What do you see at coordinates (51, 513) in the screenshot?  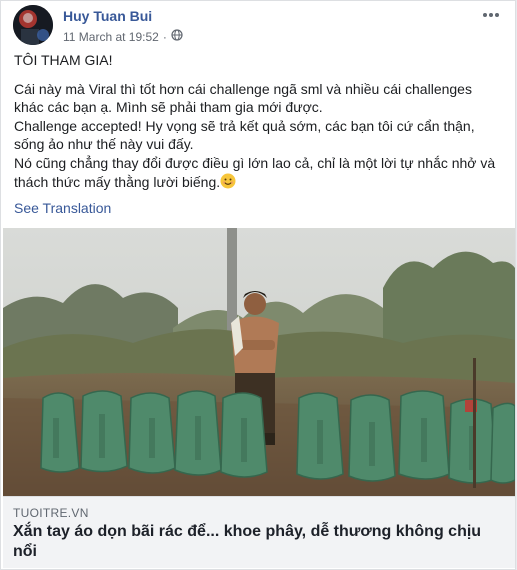 I see `link-source: TUOITRE.VN` at bounding box center [51, 513].